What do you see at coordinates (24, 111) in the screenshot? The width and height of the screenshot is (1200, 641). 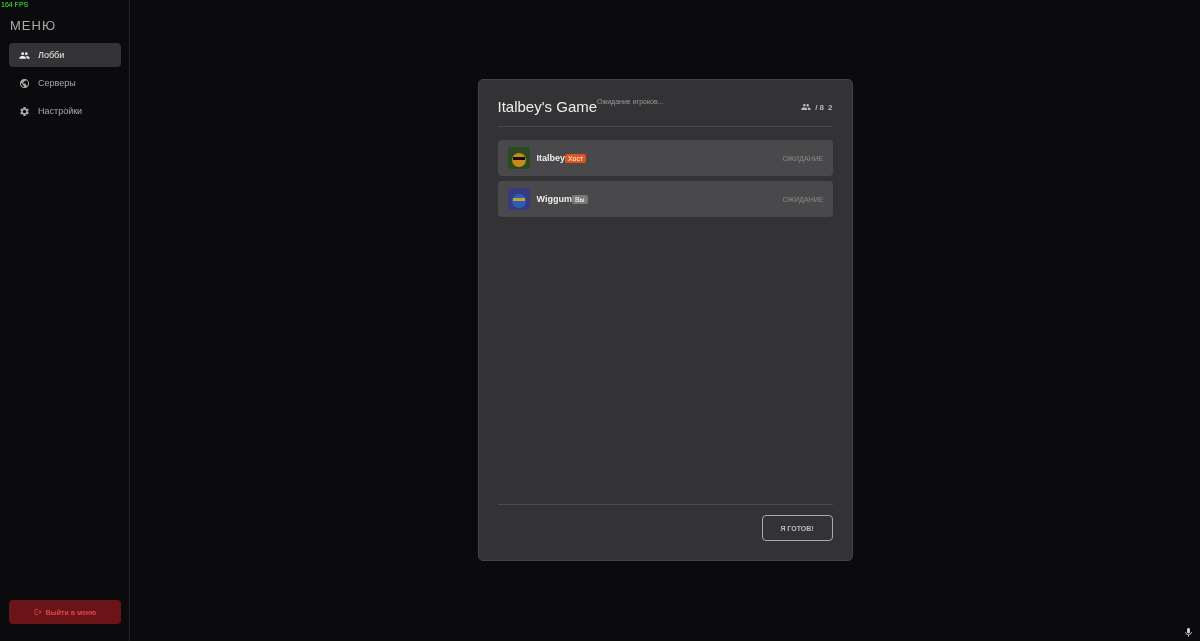 I see `gear-icon` at bounding box center [24, 111].